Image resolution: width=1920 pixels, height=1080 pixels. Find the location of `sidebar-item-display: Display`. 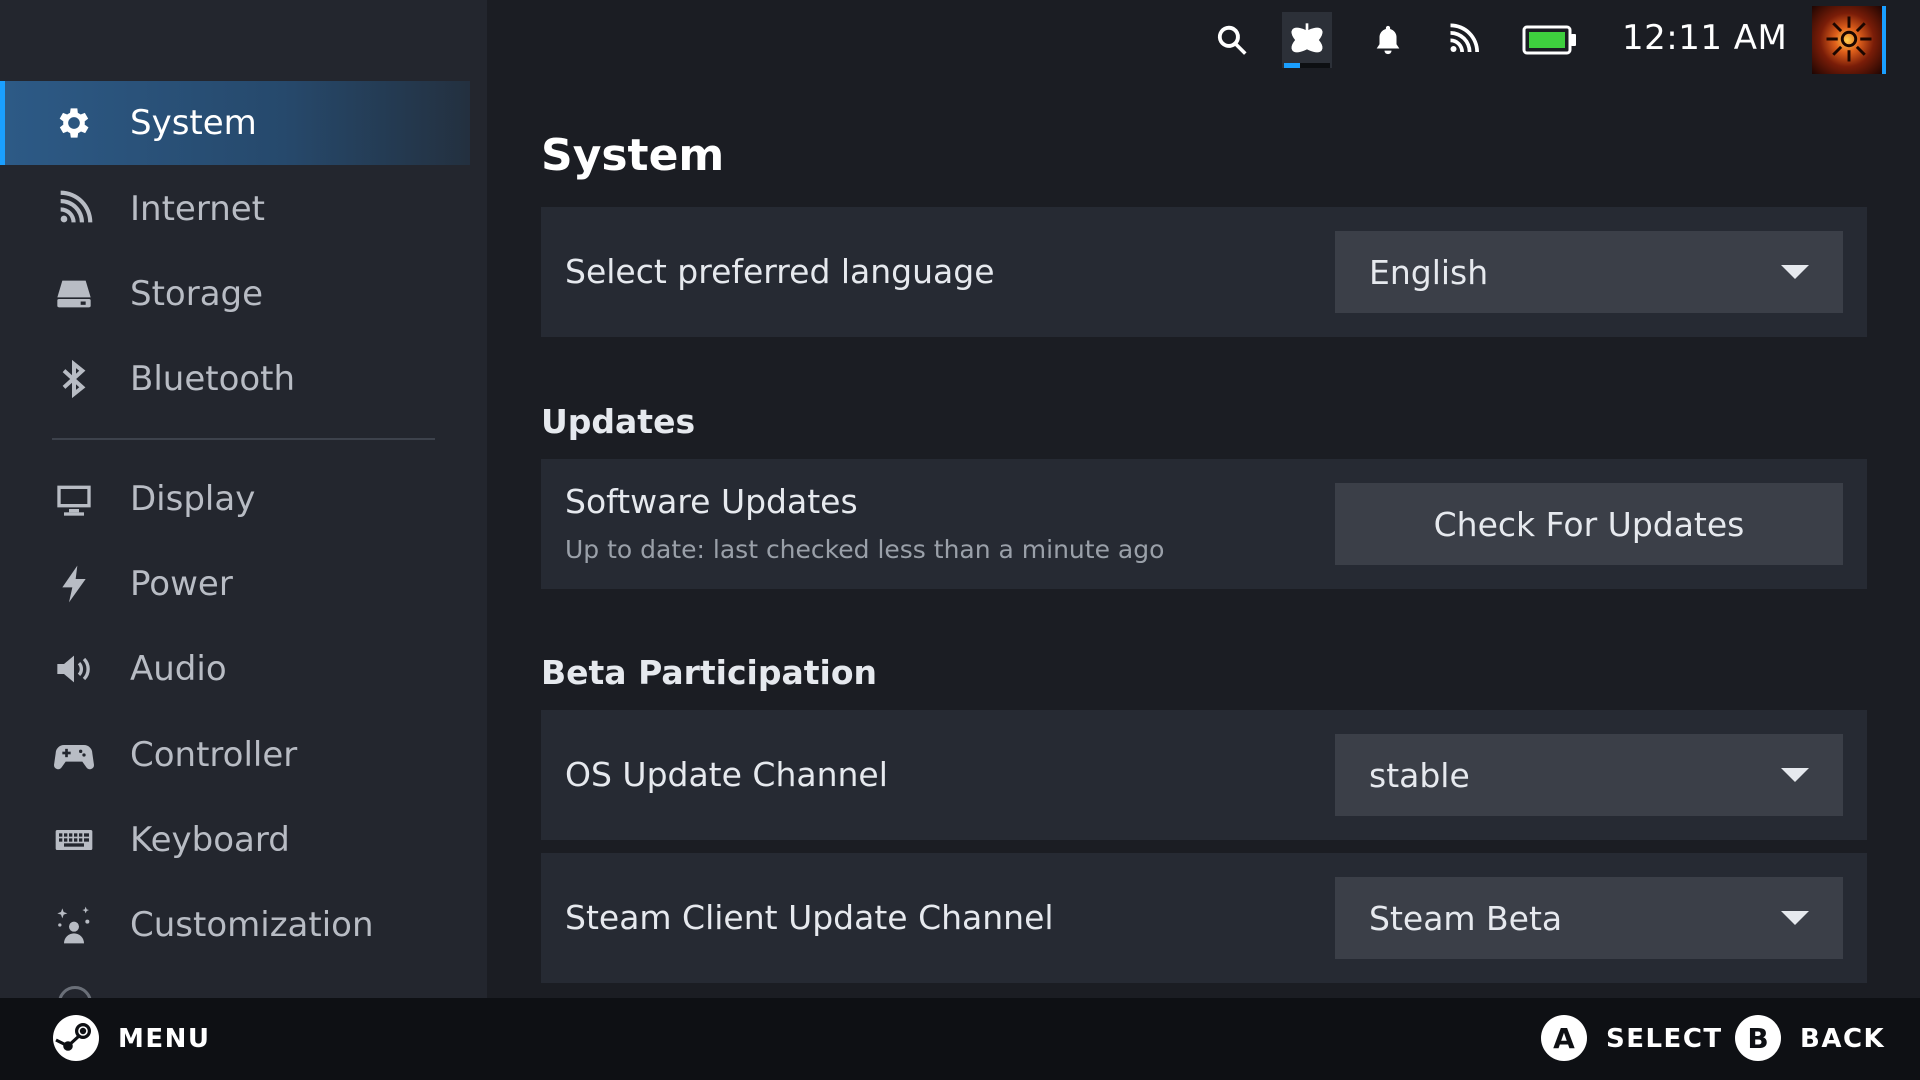

sidebar-item-display: Display is located at coordinates (235, 499).